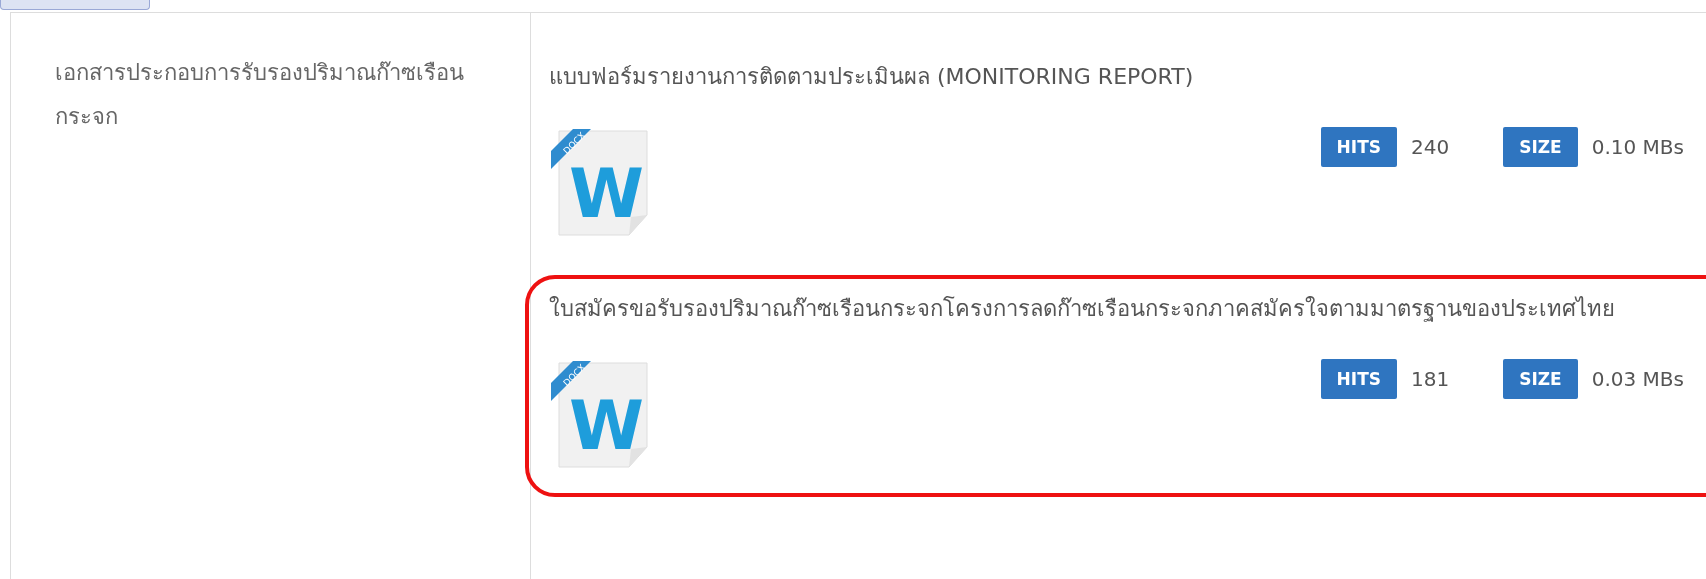  I want to click on hits-count: 181, so click(1430, 379).